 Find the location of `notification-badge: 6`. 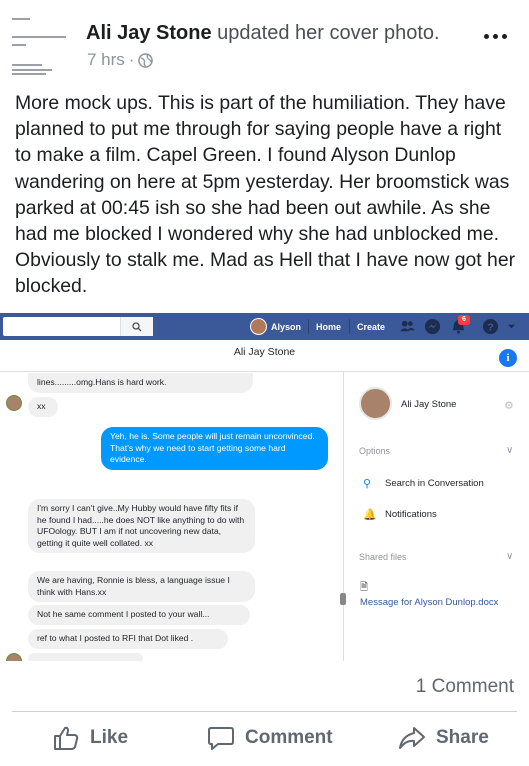

notification-badge: 6 is located at coordinates (464, 320).